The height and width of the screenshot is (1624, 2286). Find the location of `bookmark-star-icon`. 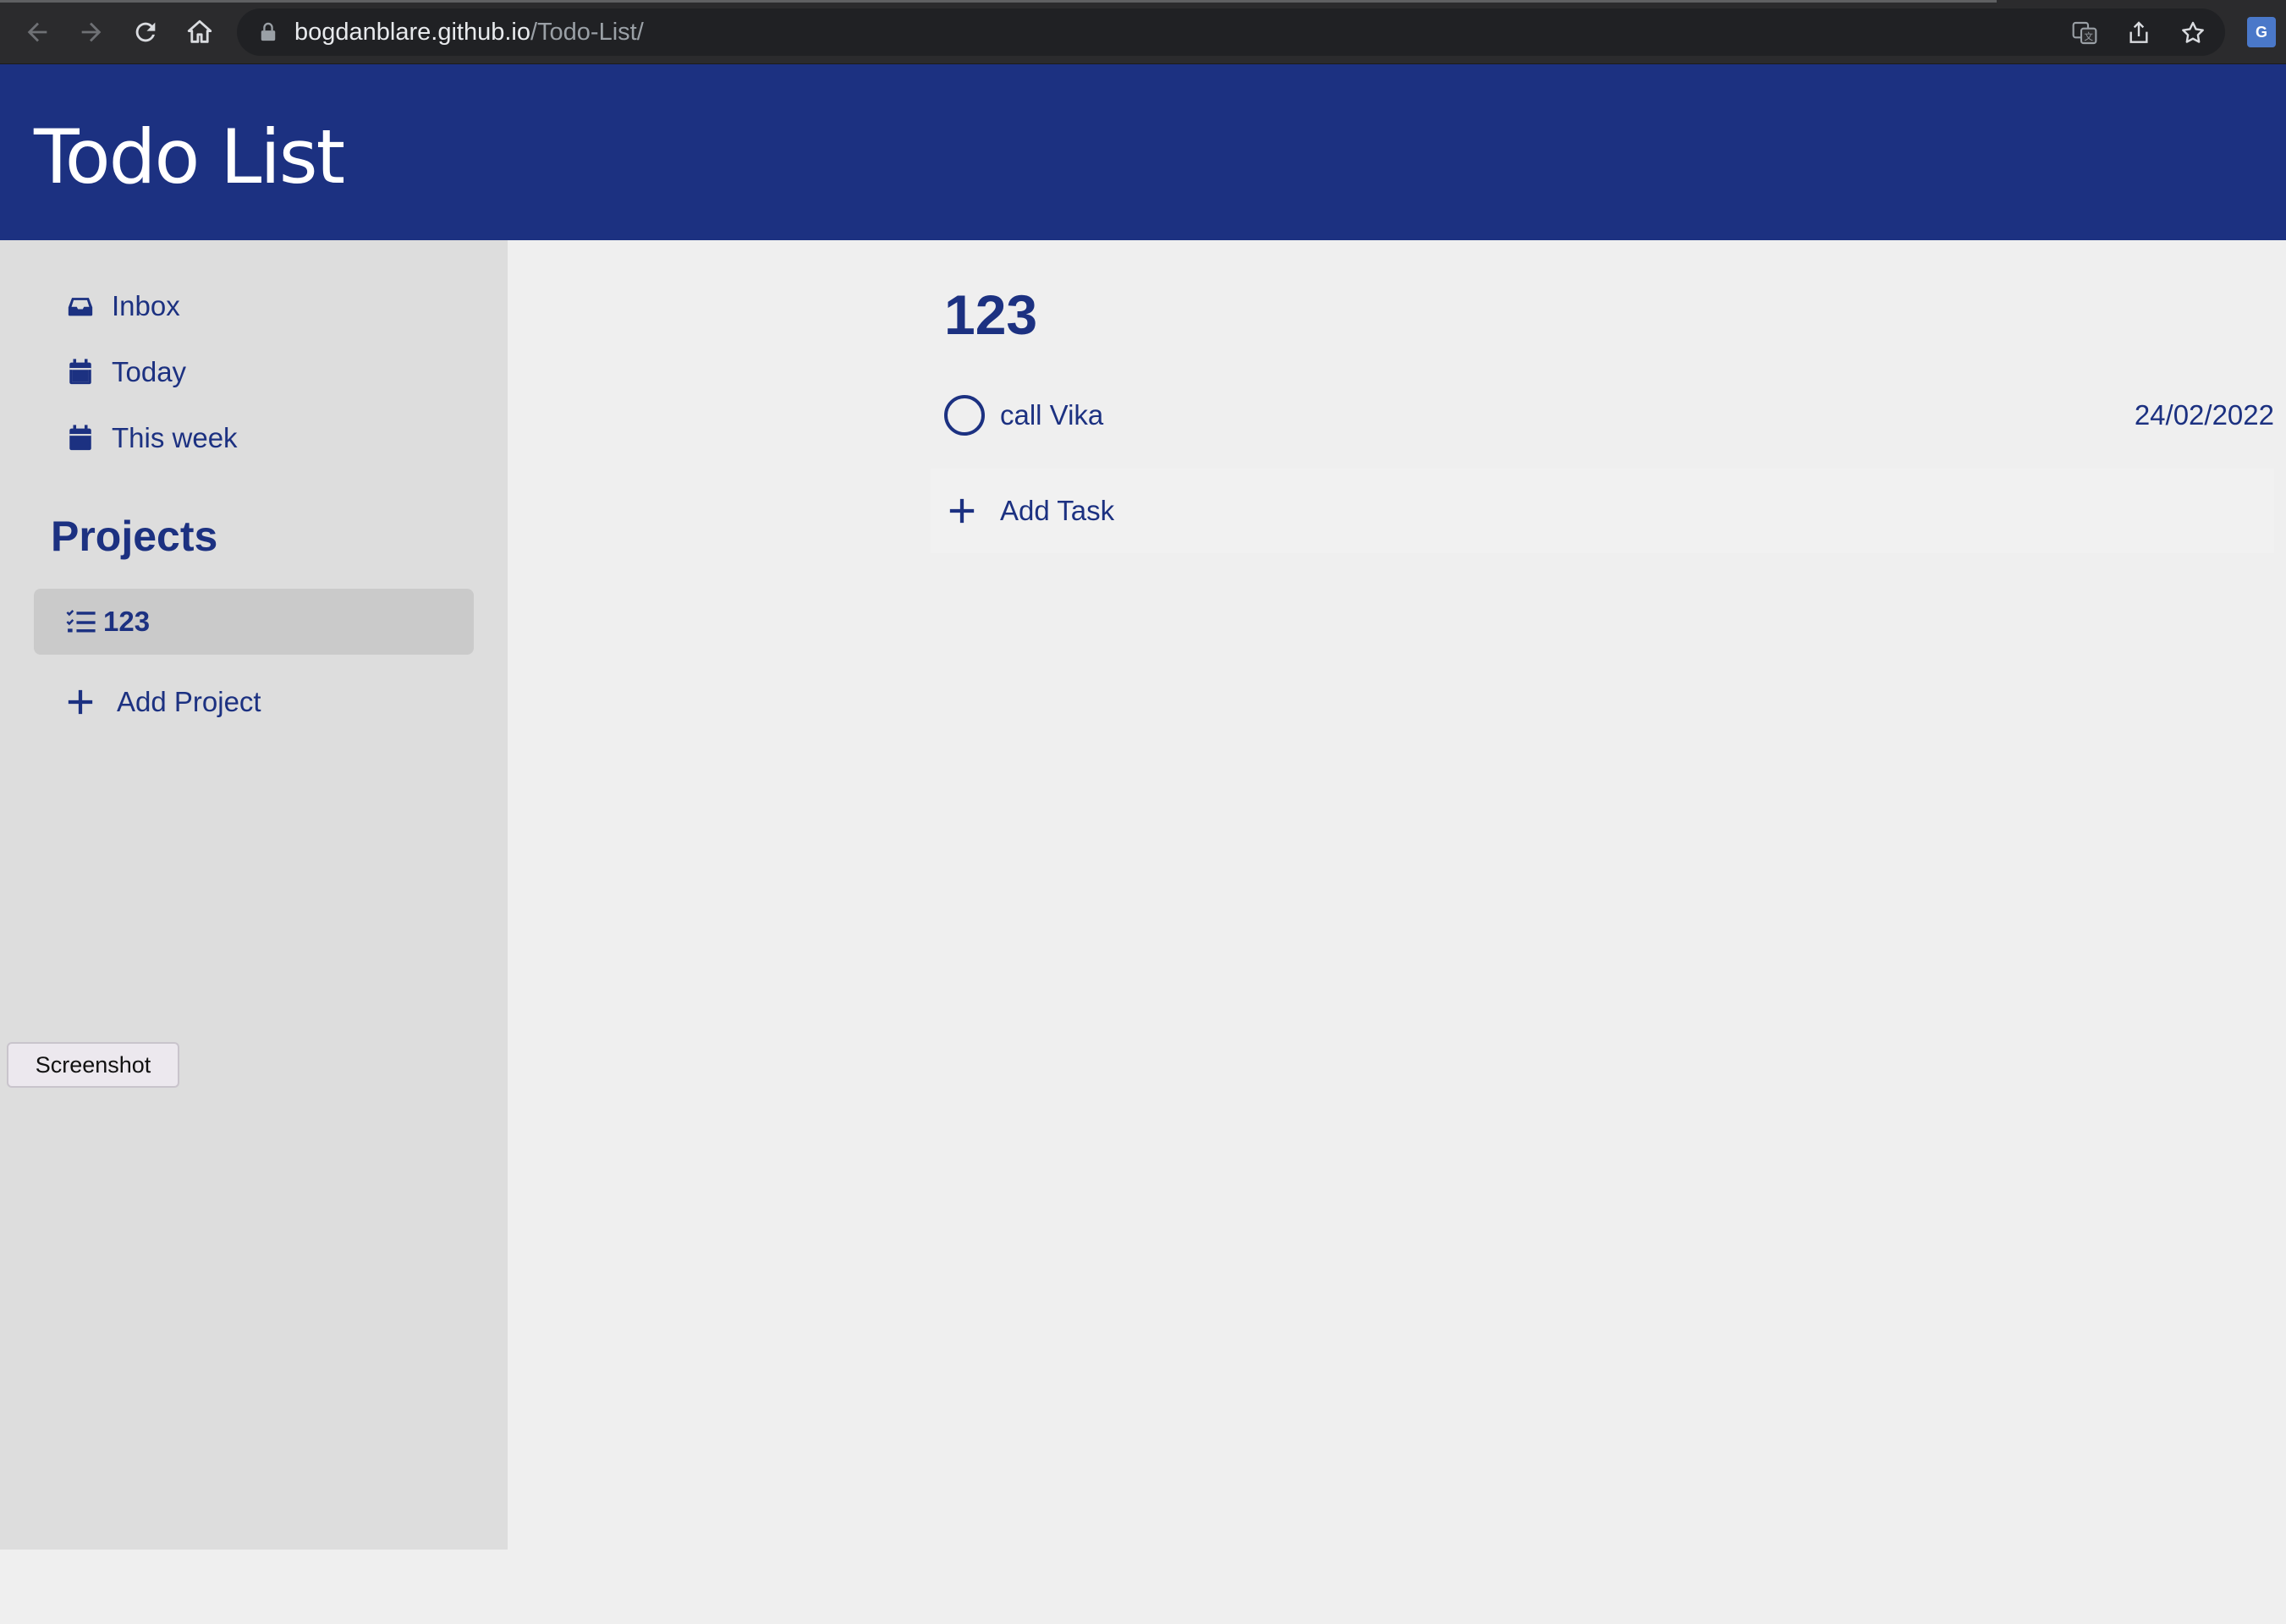

bookmark-star-icon is located at coordinates (2192, 33).